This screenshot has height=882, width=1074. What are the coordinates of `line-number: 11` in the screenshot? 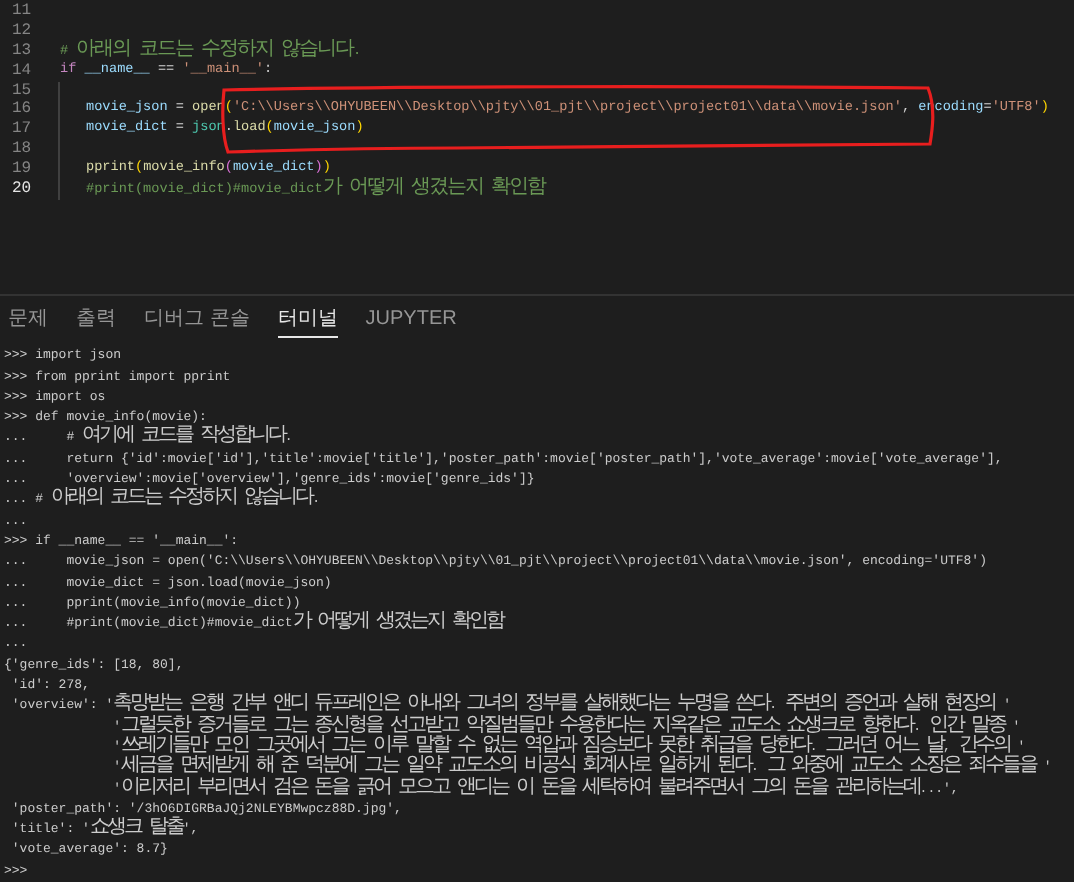 It's located at (22, 12).